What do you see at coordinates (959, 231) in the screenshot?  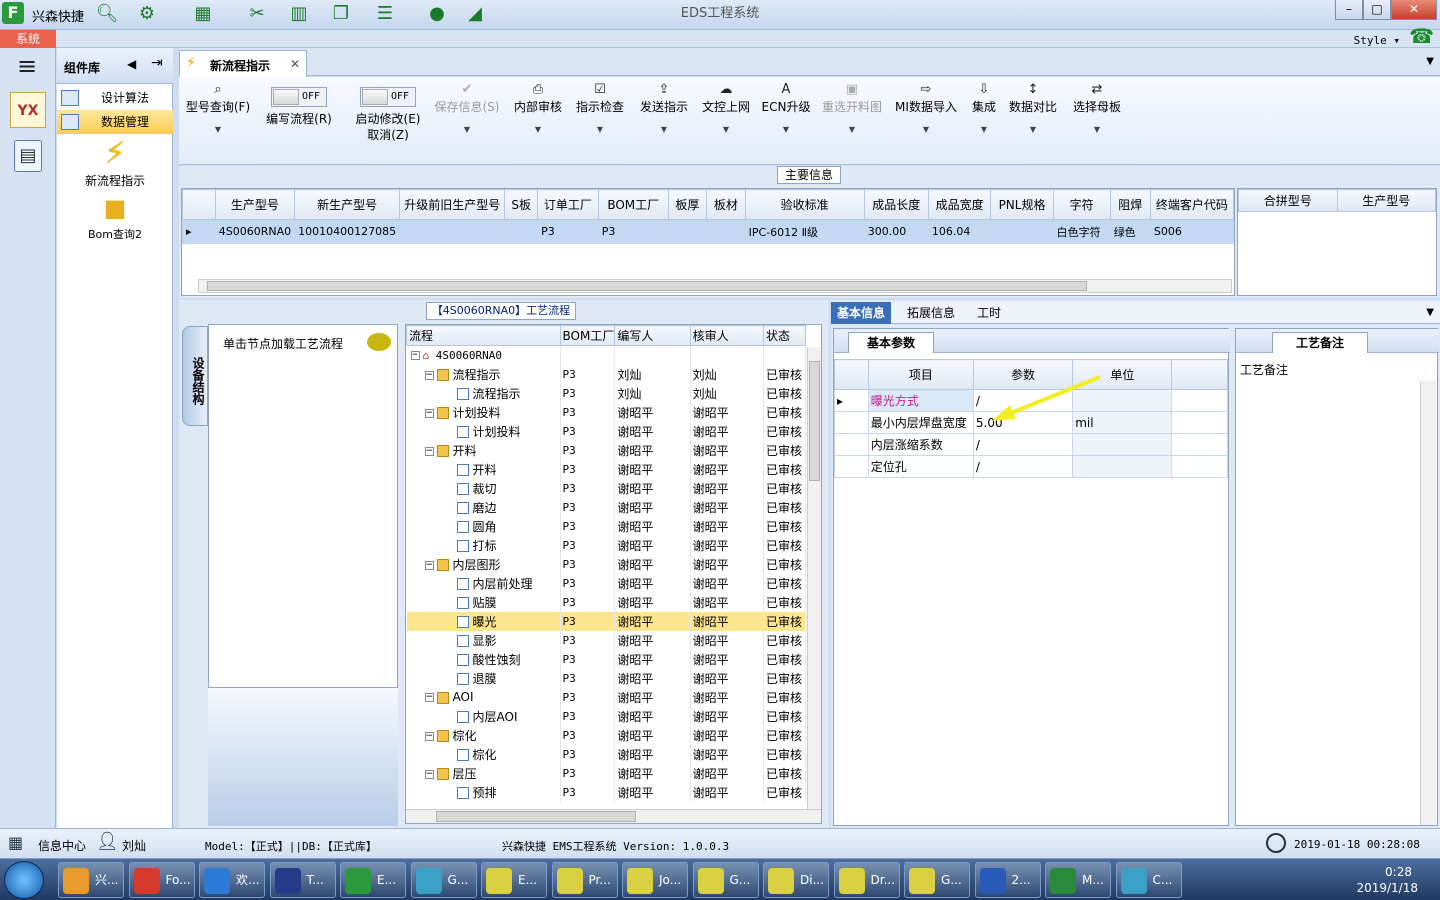 I see `table-cell: 106.04` at bounding box center [959, 231].